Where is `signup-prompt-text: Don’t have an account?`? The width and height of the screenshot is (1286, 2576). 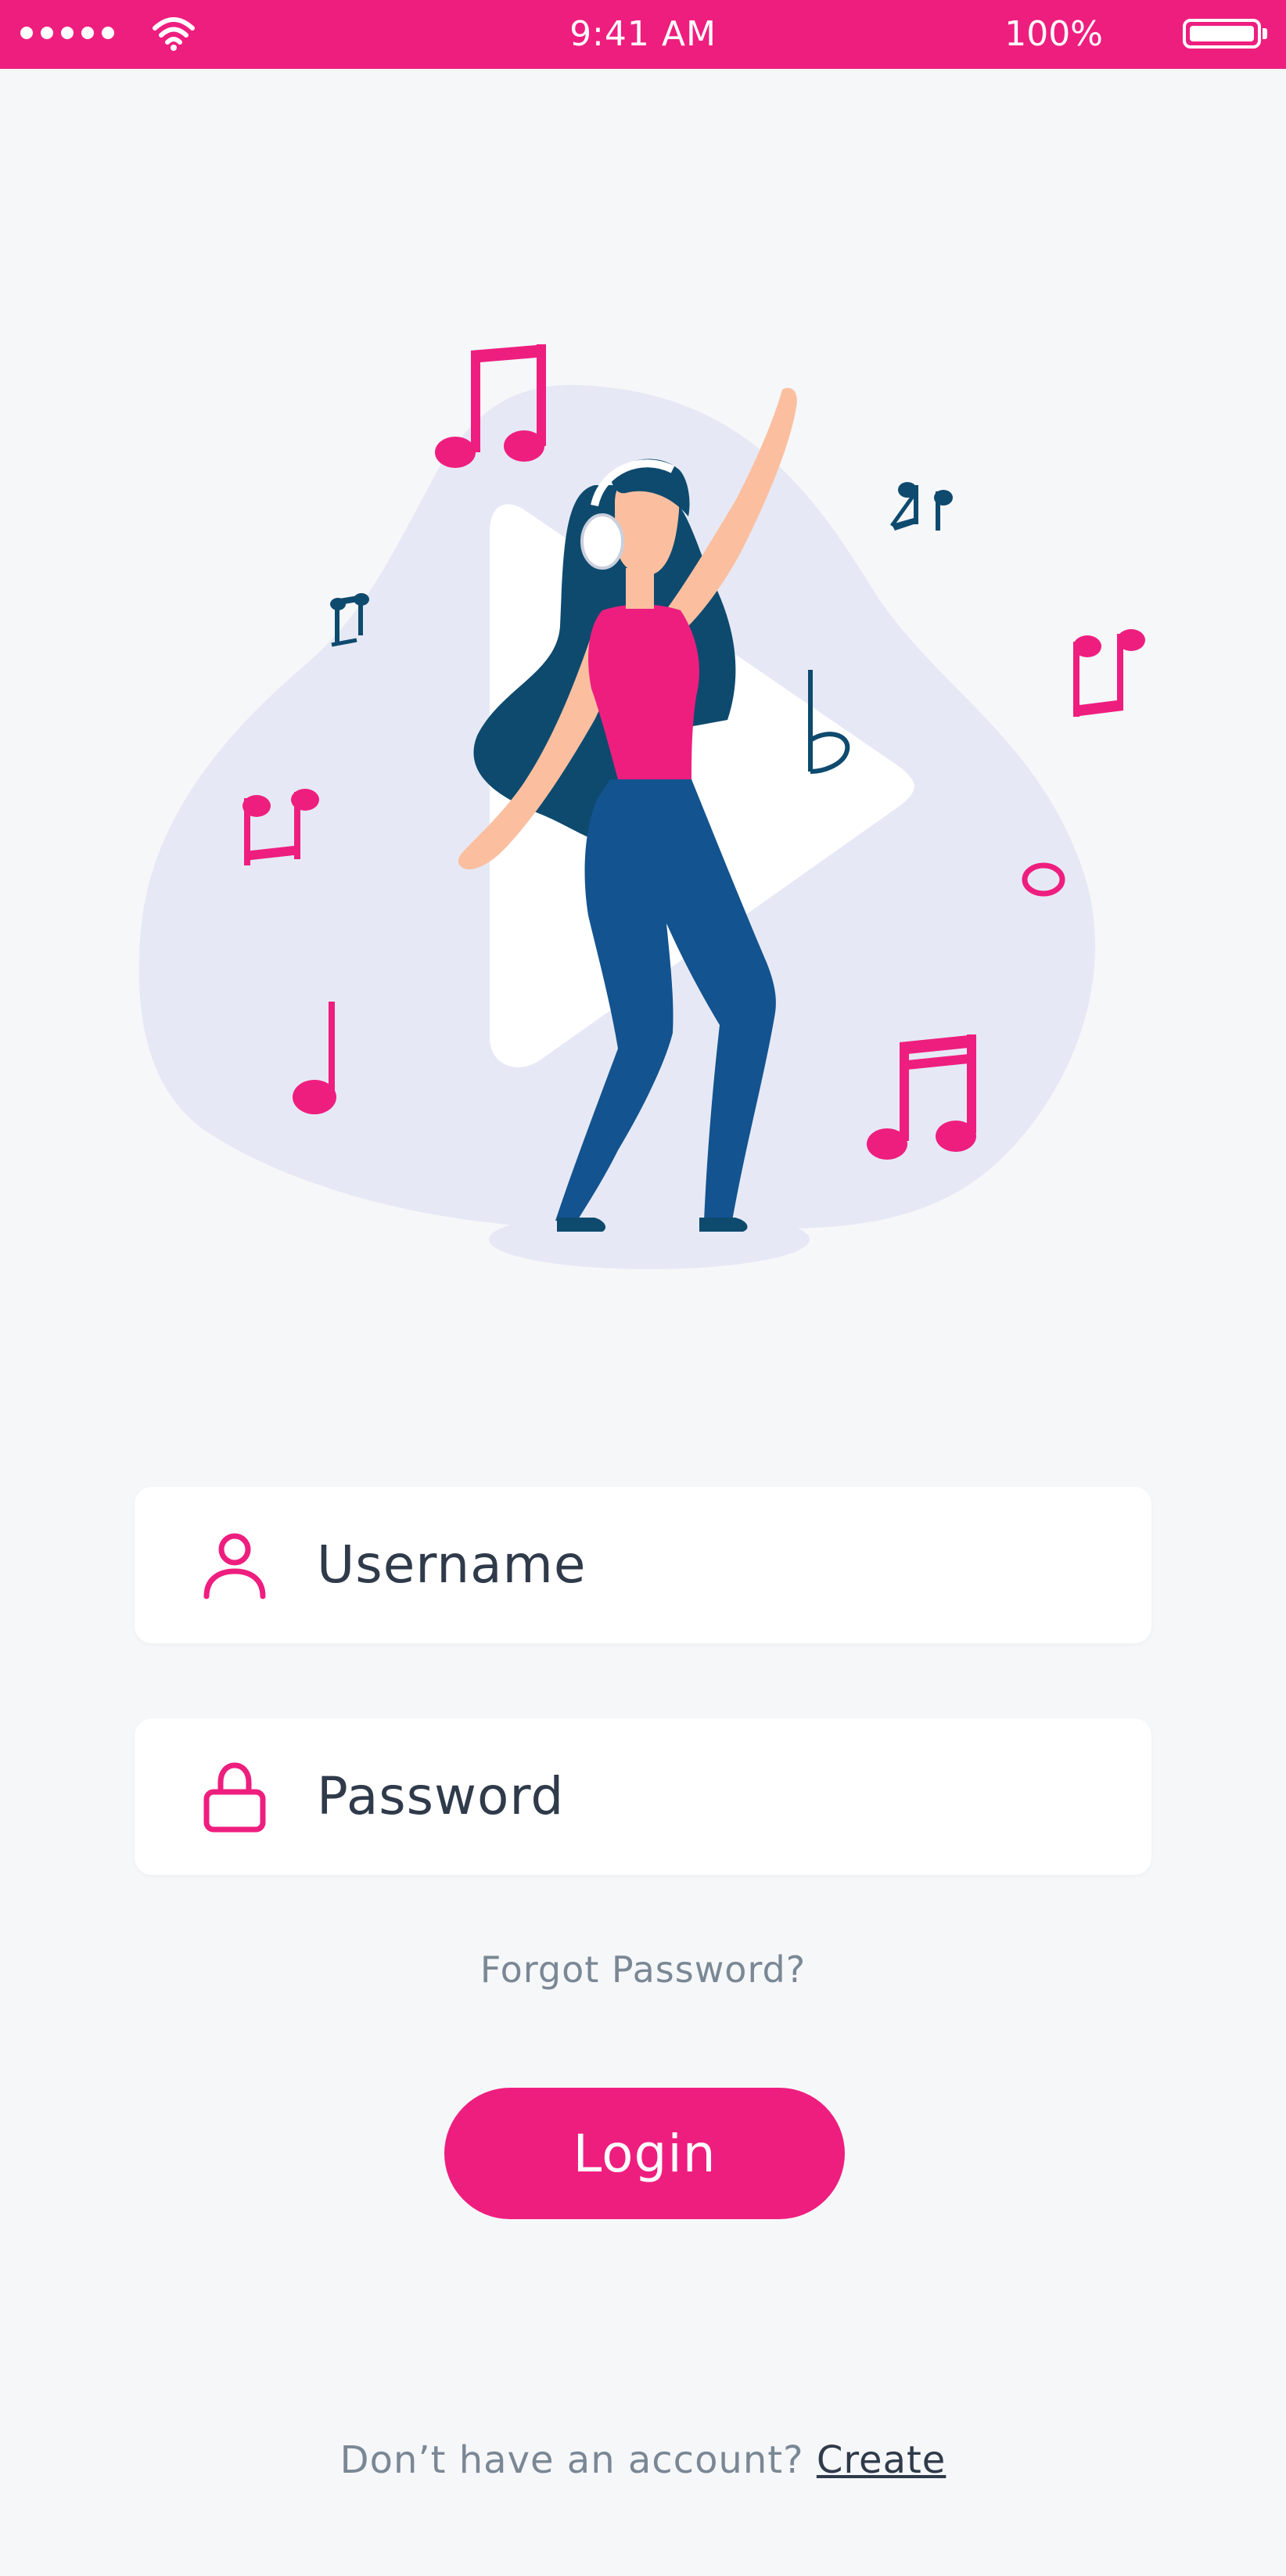 signup-prompt-text: Don’t have an account? is located at coordinates (571, 2460).